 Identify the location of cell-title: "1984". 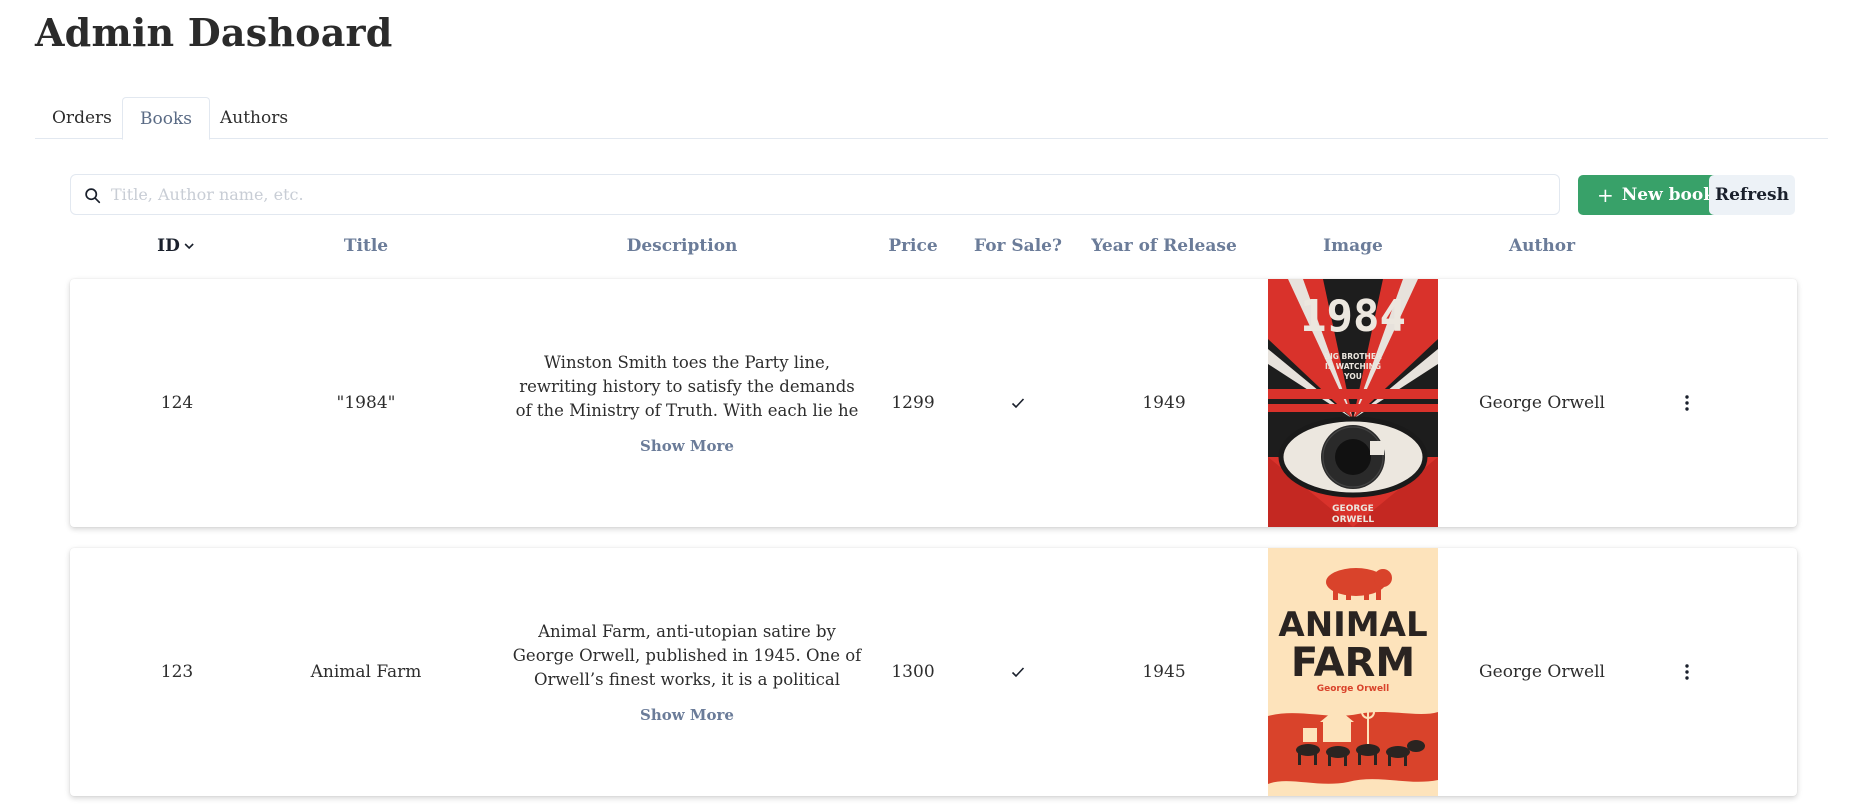
(366, 403).